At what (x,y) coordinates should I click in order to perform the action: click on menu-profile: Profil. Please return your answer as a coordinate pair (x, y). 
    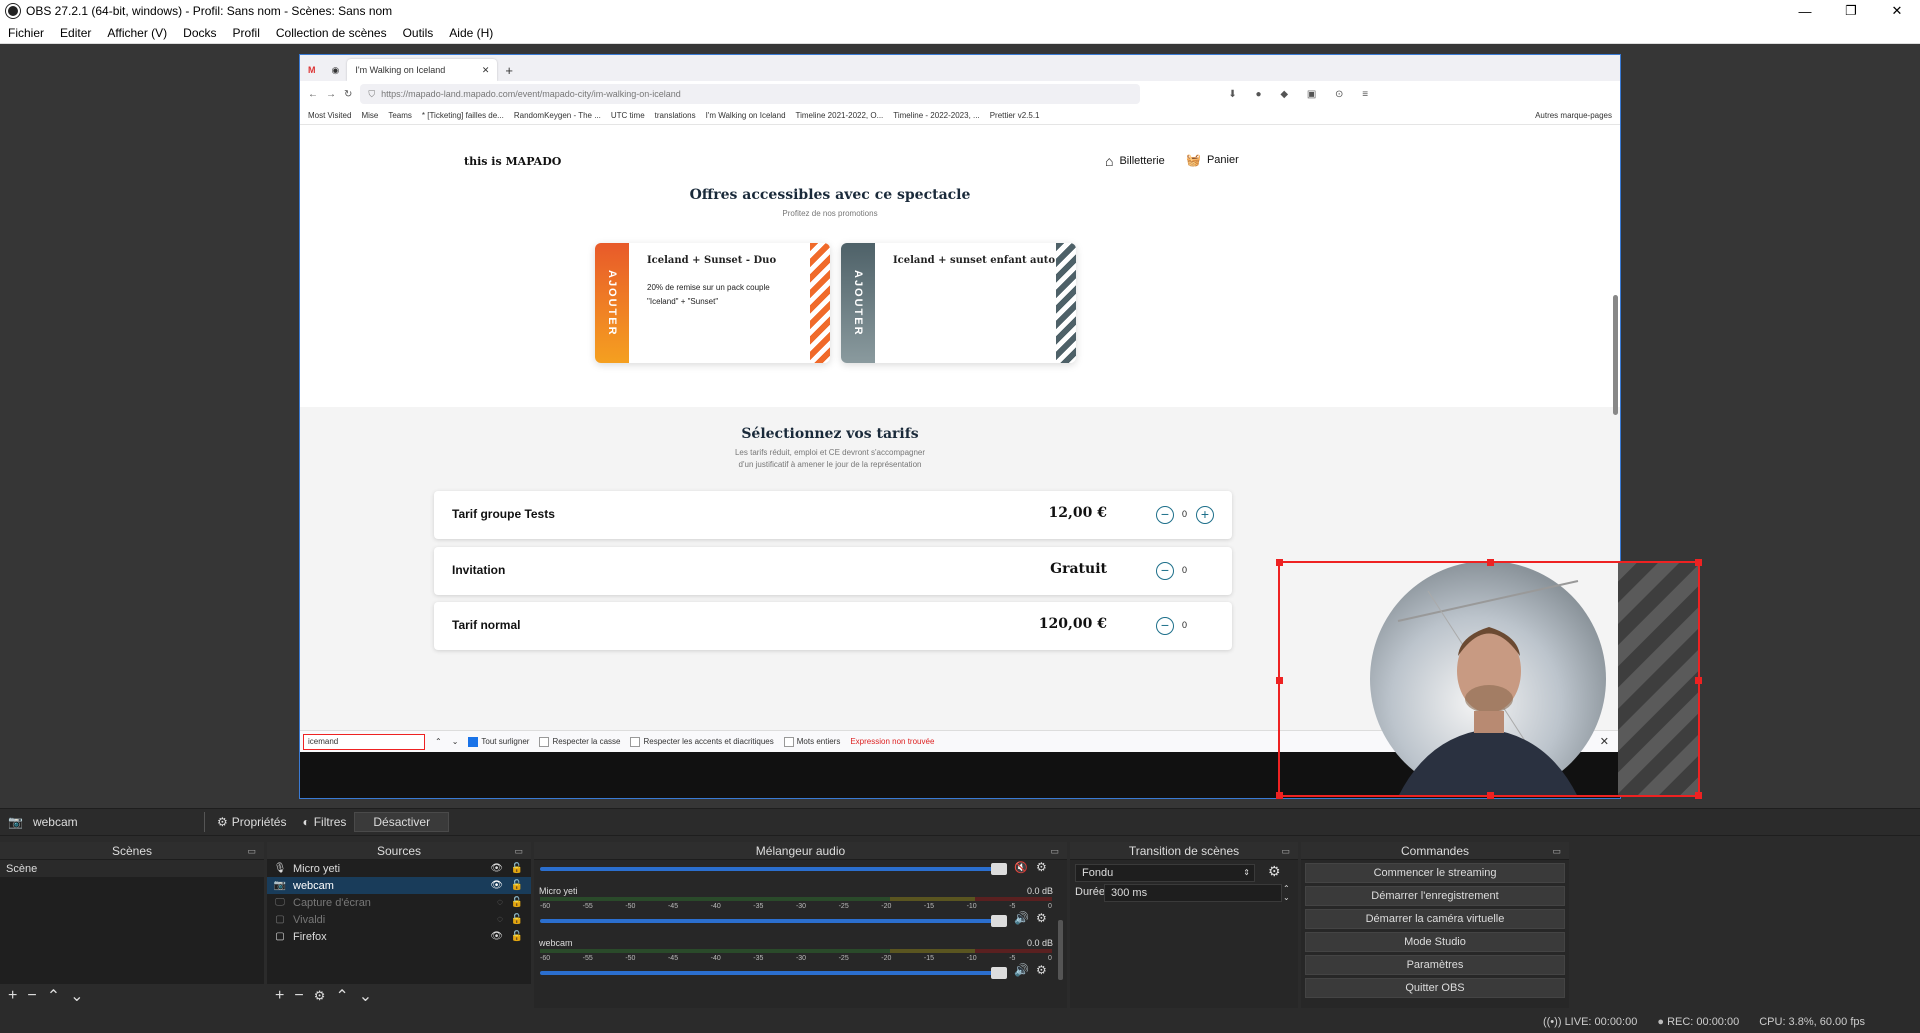
    Looking at the image, I should click on (246, 33).